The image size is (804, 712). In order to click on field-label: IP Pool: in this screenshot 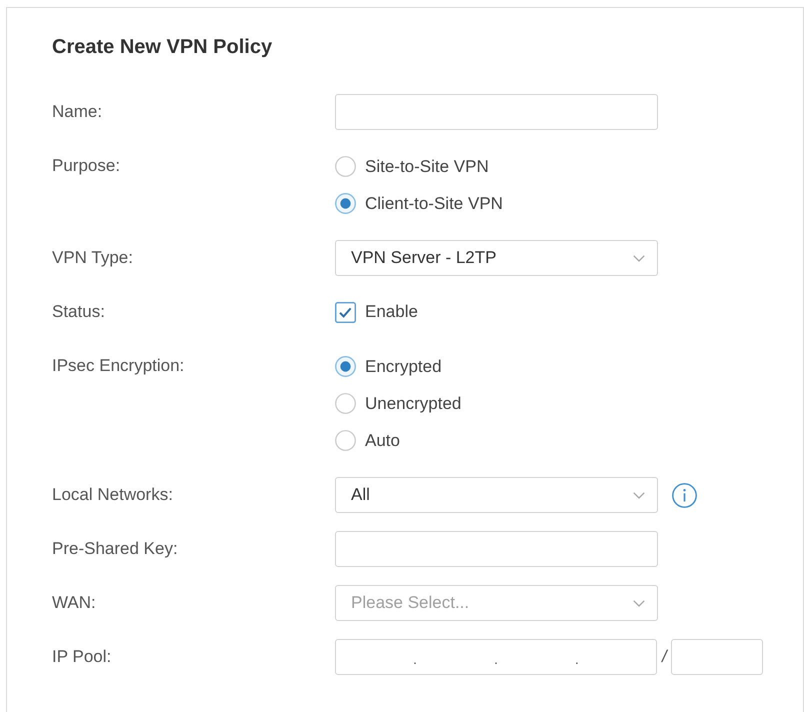, I will do `click(82, 657)`.